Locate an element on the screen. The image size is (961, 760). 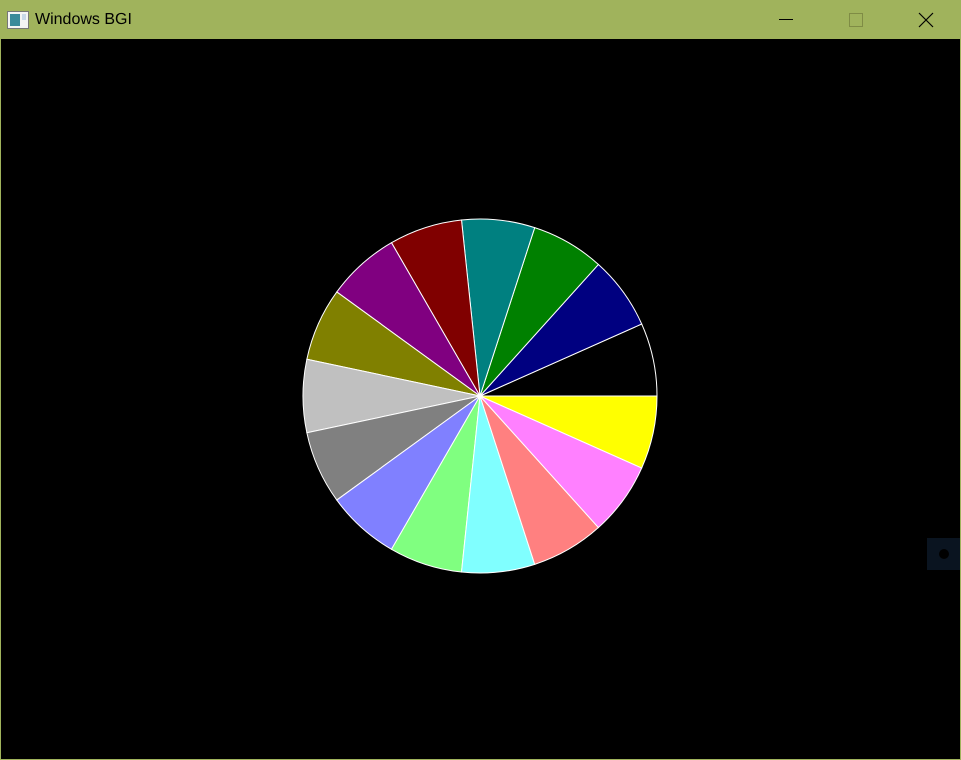
minimize-icon is located at coordinates (786, 19).